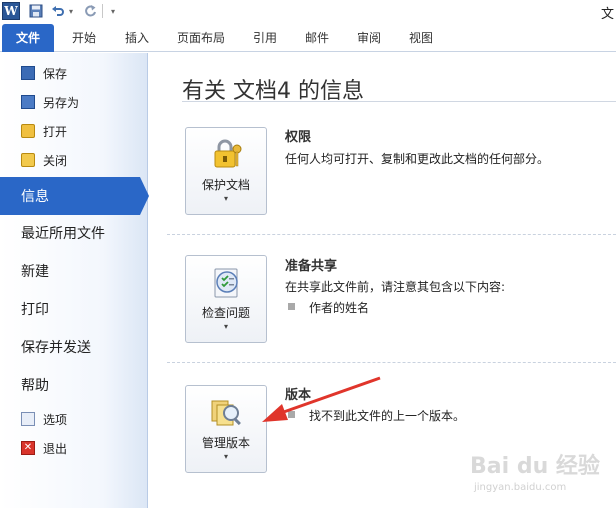  What do you see at coordinates (226, 429) in the screenshot?
I see `manage-versions-button: 管理版本 ▾` at bounding box center [226, 429].